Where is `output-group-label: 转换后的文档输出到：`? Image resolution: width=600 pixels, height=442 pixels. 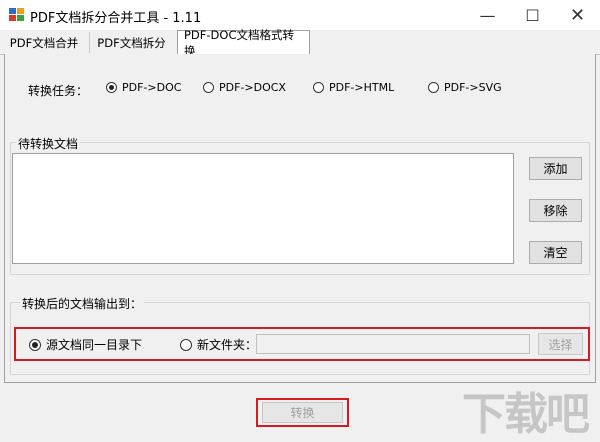 output-group-label: 转换后的文档输出到： is located at coordinates (82, 303).